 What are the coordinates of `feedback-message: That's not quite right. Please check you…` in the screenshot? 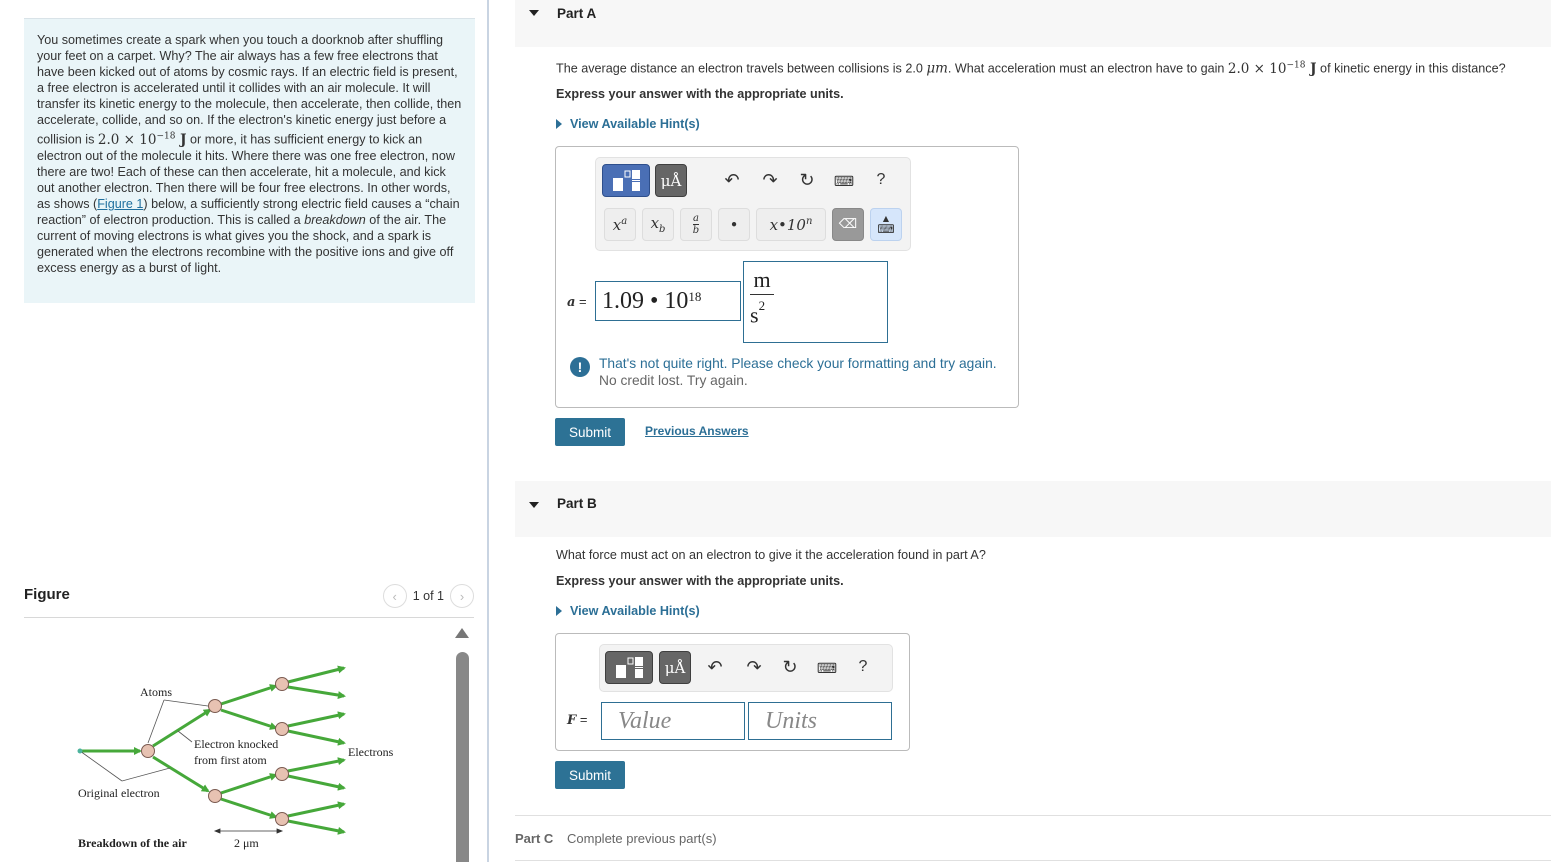 It's located at (798, 363).